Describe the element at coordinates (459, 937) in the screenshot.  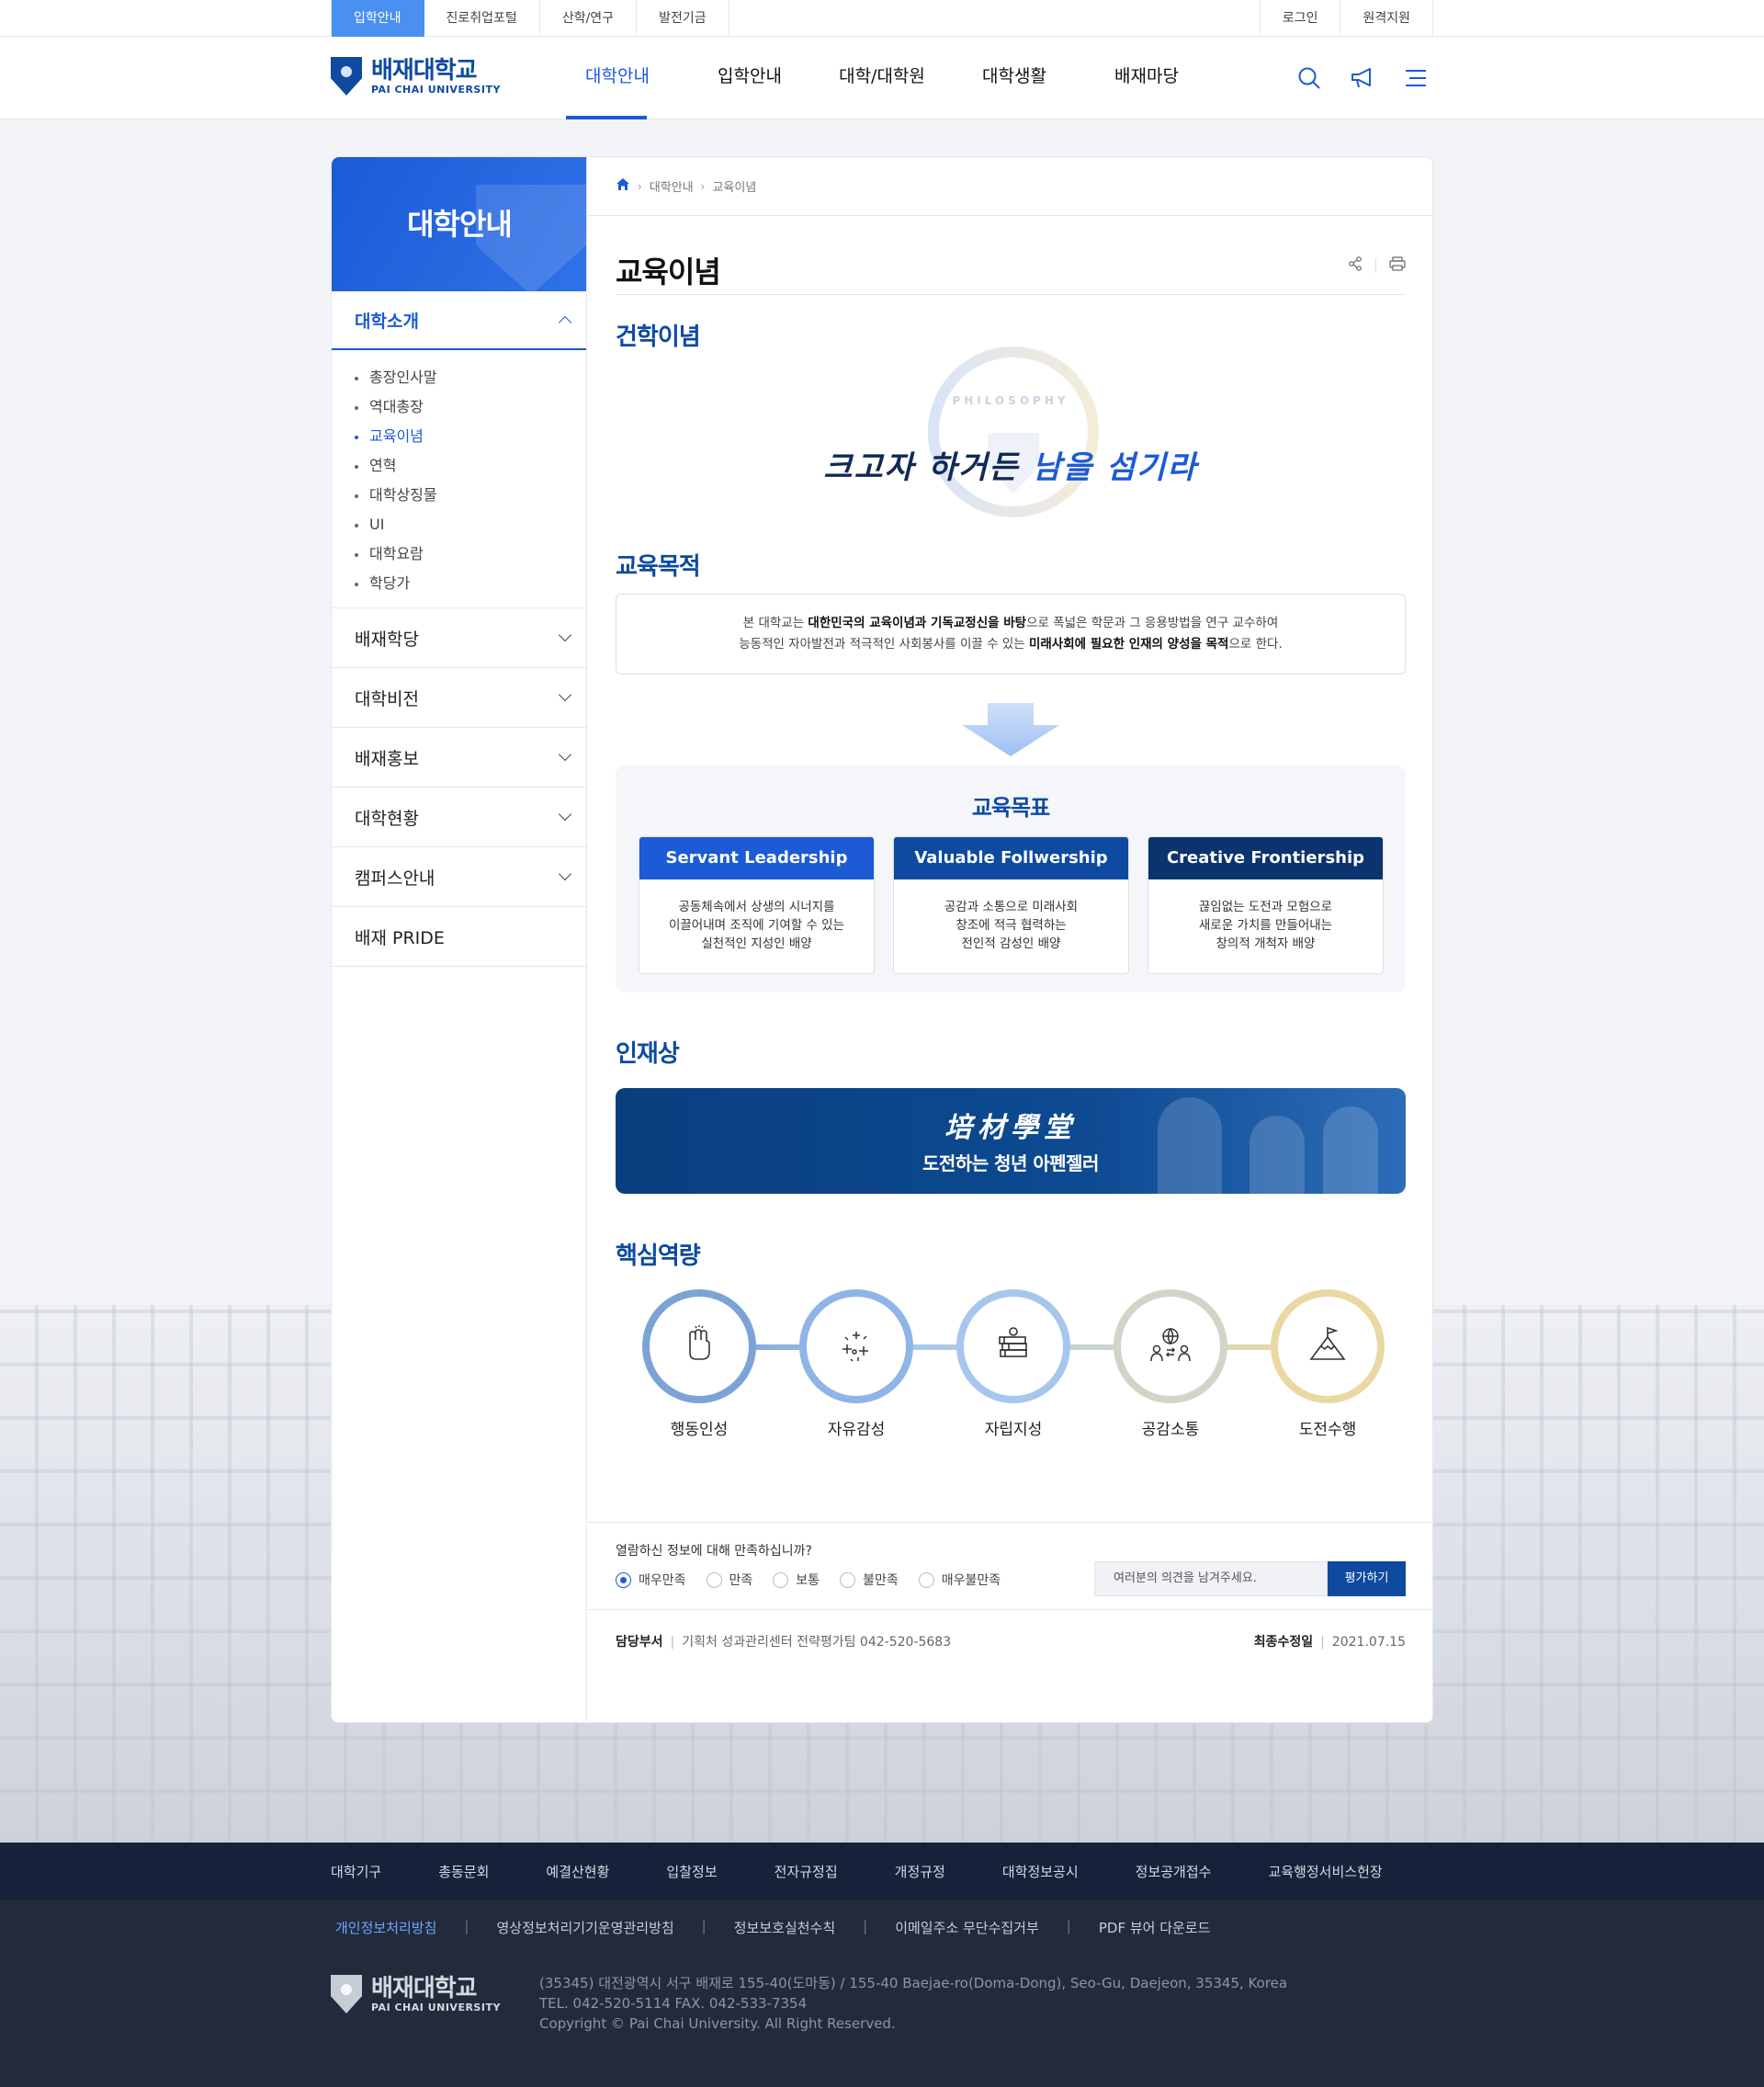
I see `lnb-group-pride: 배재 PRIDE` at that location.